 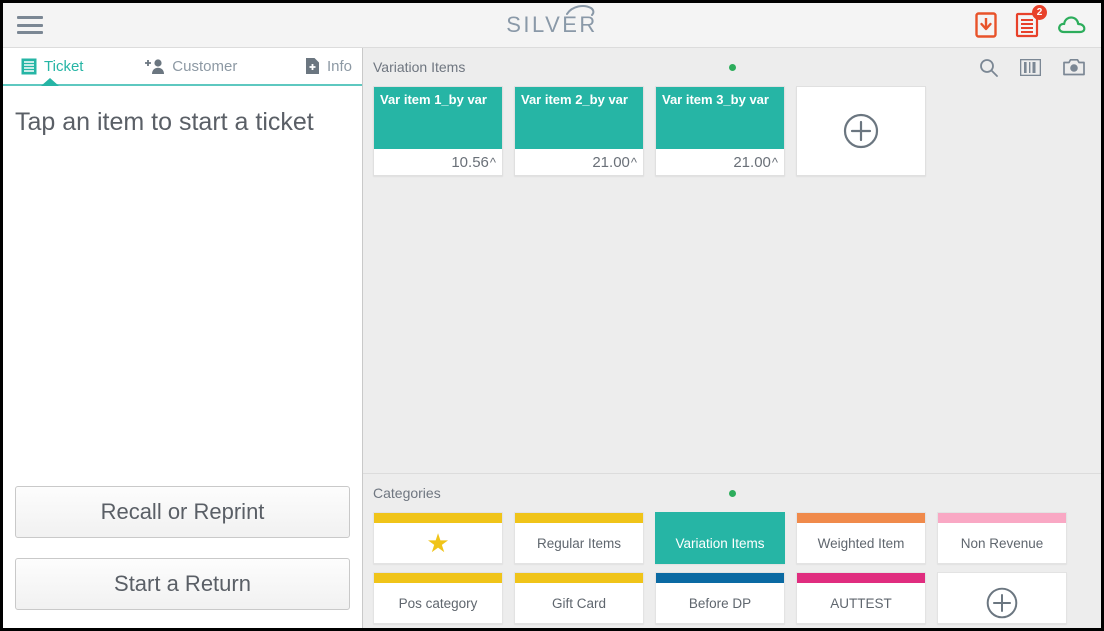 I want to click on app-header: SILVER 2, so click(x=552, y=25).